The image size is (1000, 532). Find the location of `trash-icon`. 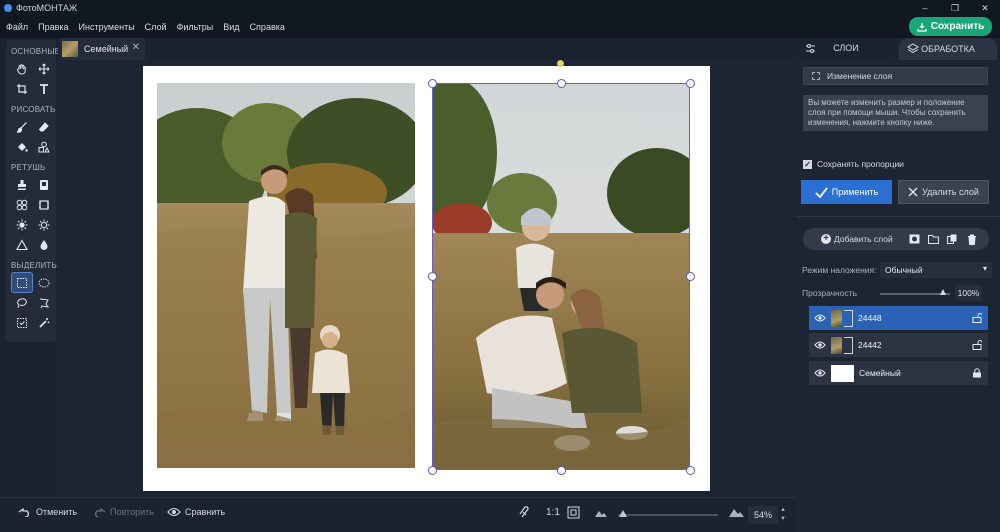

trash-icon is located at coordinates (972, 239).